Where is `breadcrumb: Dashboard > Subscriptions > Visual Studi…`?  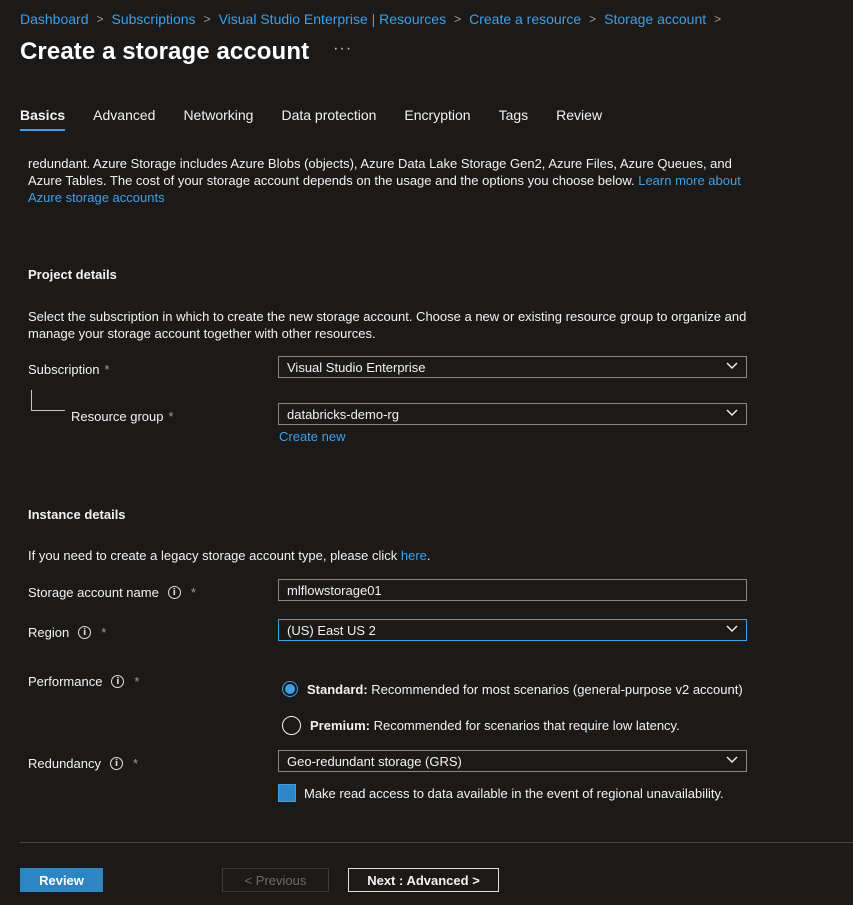
breadcrumb: Dashboard > Subscriptions > Visual Studi… is located at coordinates (374, 19).